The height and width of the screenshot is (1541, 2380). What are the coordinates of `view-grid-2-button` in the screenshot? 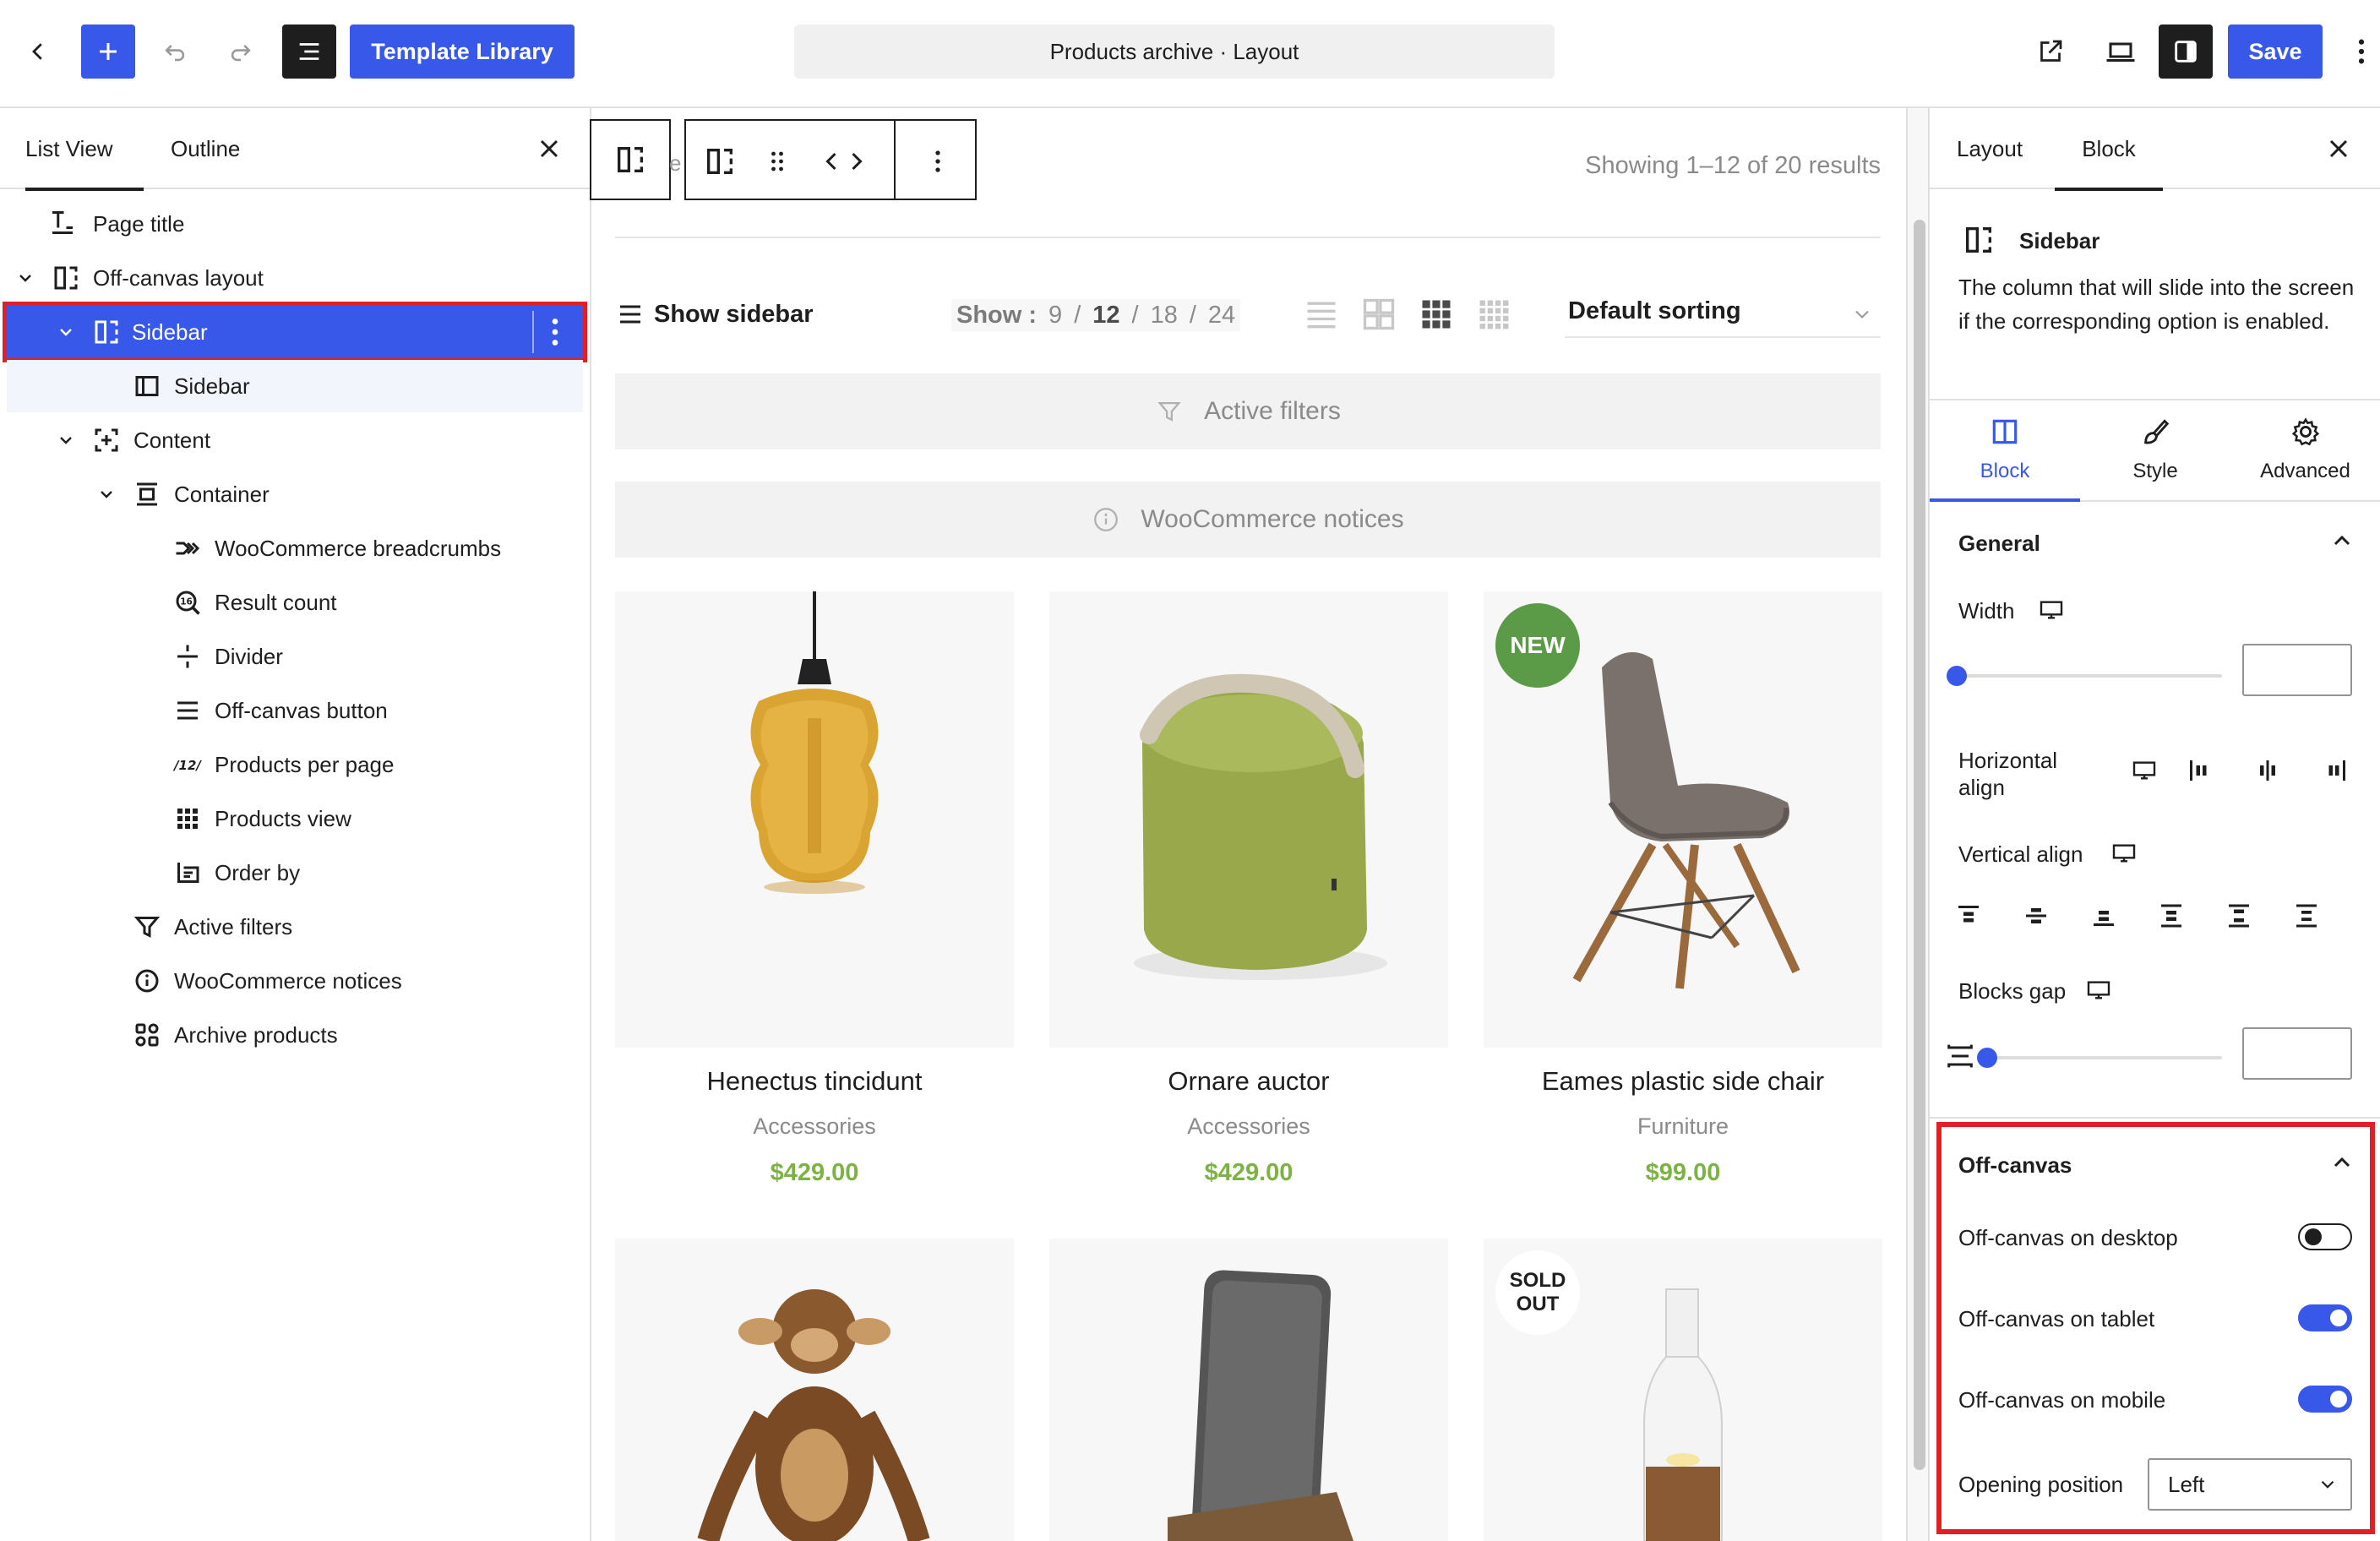 It's located at (1378, 314).